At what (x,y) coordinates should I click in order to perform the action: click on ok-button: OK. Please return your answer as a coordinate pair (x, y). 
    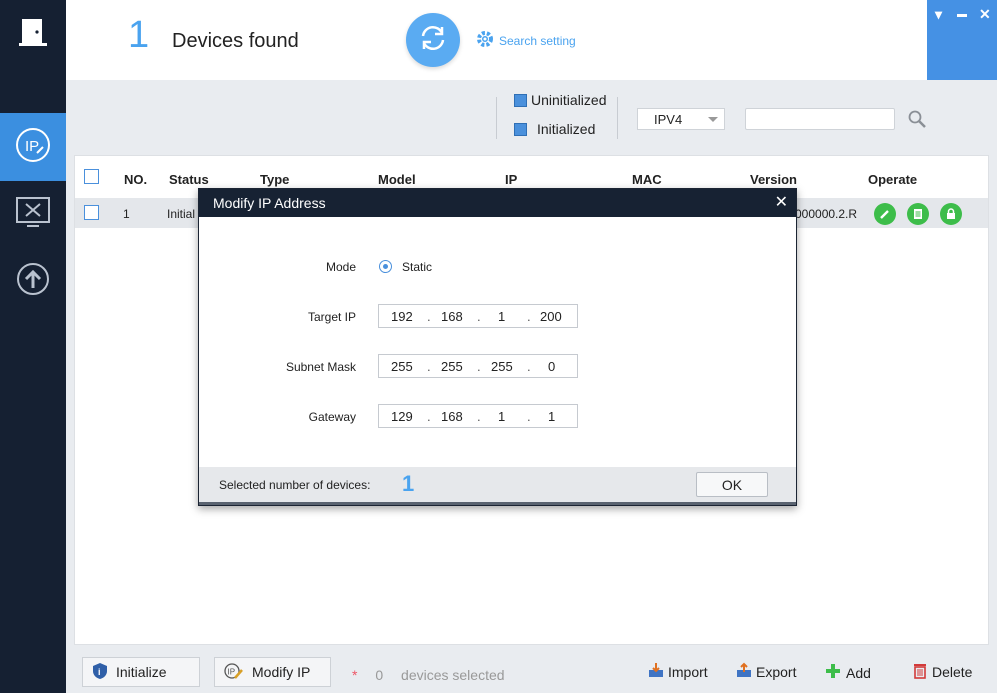
    Looking at the image, I should click on (732, 484).